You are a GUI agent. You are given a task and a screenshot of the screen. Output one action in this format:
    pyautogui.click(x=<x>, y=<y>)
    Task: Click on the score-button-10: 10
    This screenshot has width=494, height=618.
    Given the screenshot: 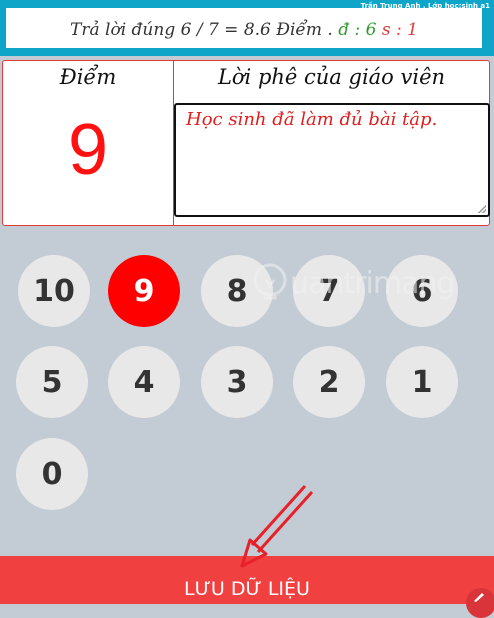 What is the action you would take?
    pyautogui.click(x=54, y=291)
    